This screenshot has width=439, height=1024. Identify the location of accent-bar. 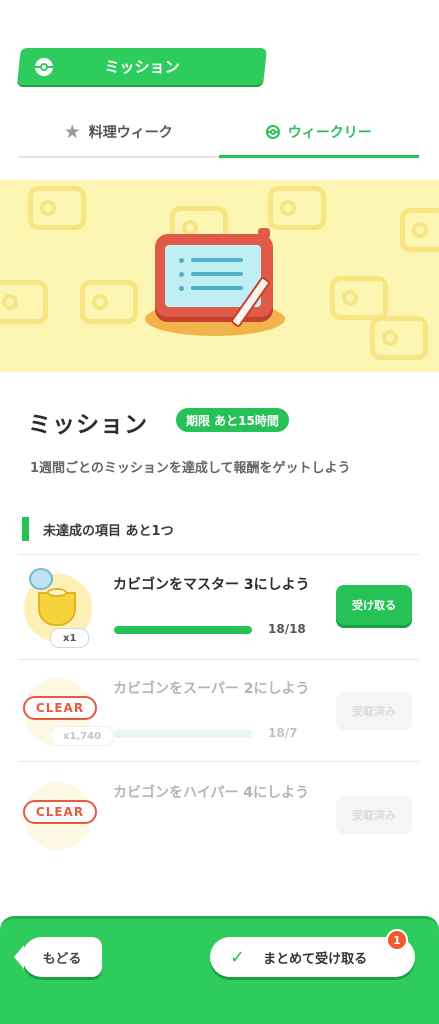
(25, 529).